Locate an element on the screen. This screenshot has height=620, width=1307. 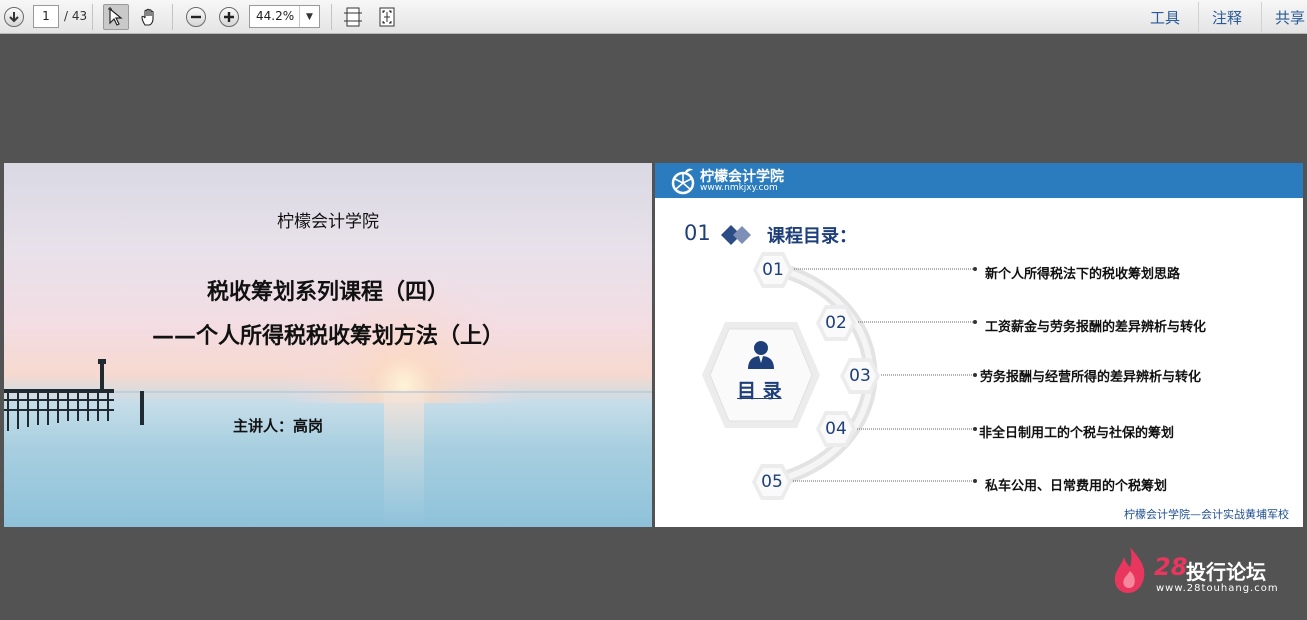
slide-footer: 柠檬会计学院—会计实战黄埔军校 is located at coordinates (1206, 514).